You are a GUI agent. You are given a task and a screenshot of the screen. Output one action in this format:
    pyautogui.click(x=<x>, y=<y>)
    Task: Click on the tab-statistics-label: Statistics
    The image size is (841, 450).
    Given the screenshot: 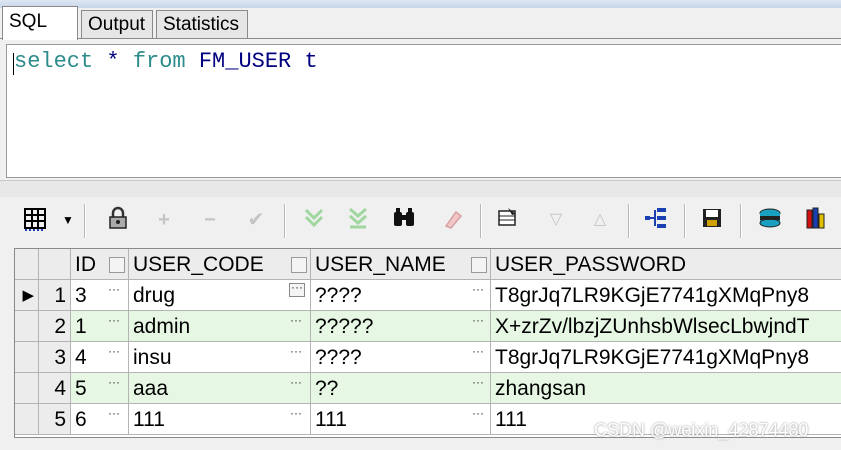 What is the action you would take?
    pyautogui.click(x=201, y=24)
    